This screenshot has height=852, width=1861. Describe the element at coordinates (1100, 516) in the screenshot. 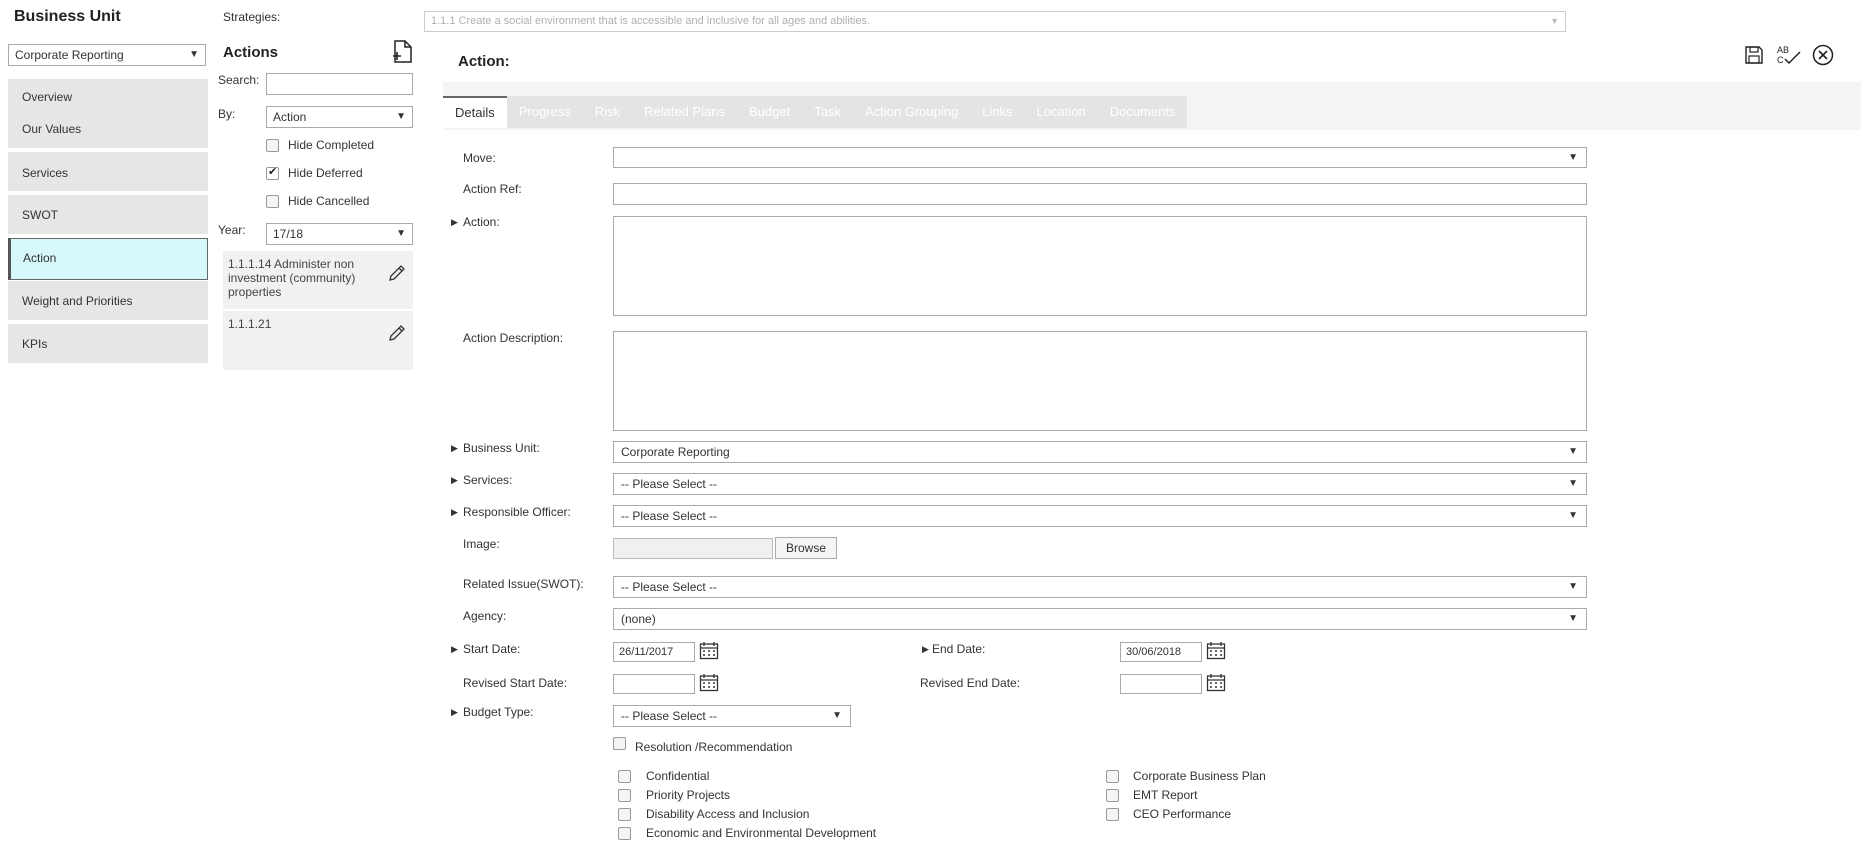

I see `responsible-officer-select: -- Please Select -- ▼` at that location.